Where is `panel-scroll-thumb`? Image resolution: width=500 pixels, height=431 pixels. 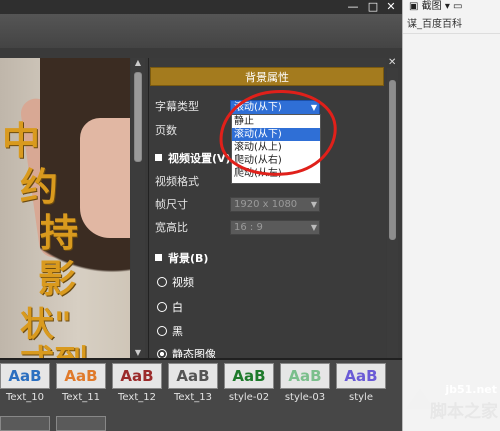
panel-scroll-thumb is located at coordinates (392, 160).